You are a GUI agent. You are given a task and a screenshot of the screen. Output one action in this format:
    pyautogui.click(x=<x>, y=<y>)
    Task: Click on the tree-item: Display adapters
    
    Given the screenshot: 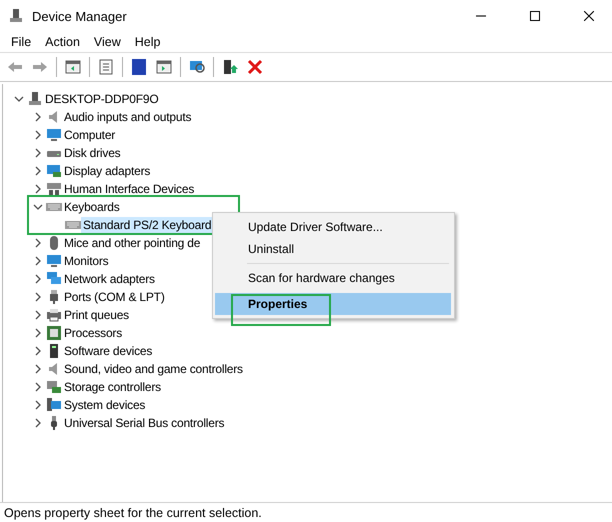 What is the action you would take?
    pyautogui.click(x=107, y=171)
    